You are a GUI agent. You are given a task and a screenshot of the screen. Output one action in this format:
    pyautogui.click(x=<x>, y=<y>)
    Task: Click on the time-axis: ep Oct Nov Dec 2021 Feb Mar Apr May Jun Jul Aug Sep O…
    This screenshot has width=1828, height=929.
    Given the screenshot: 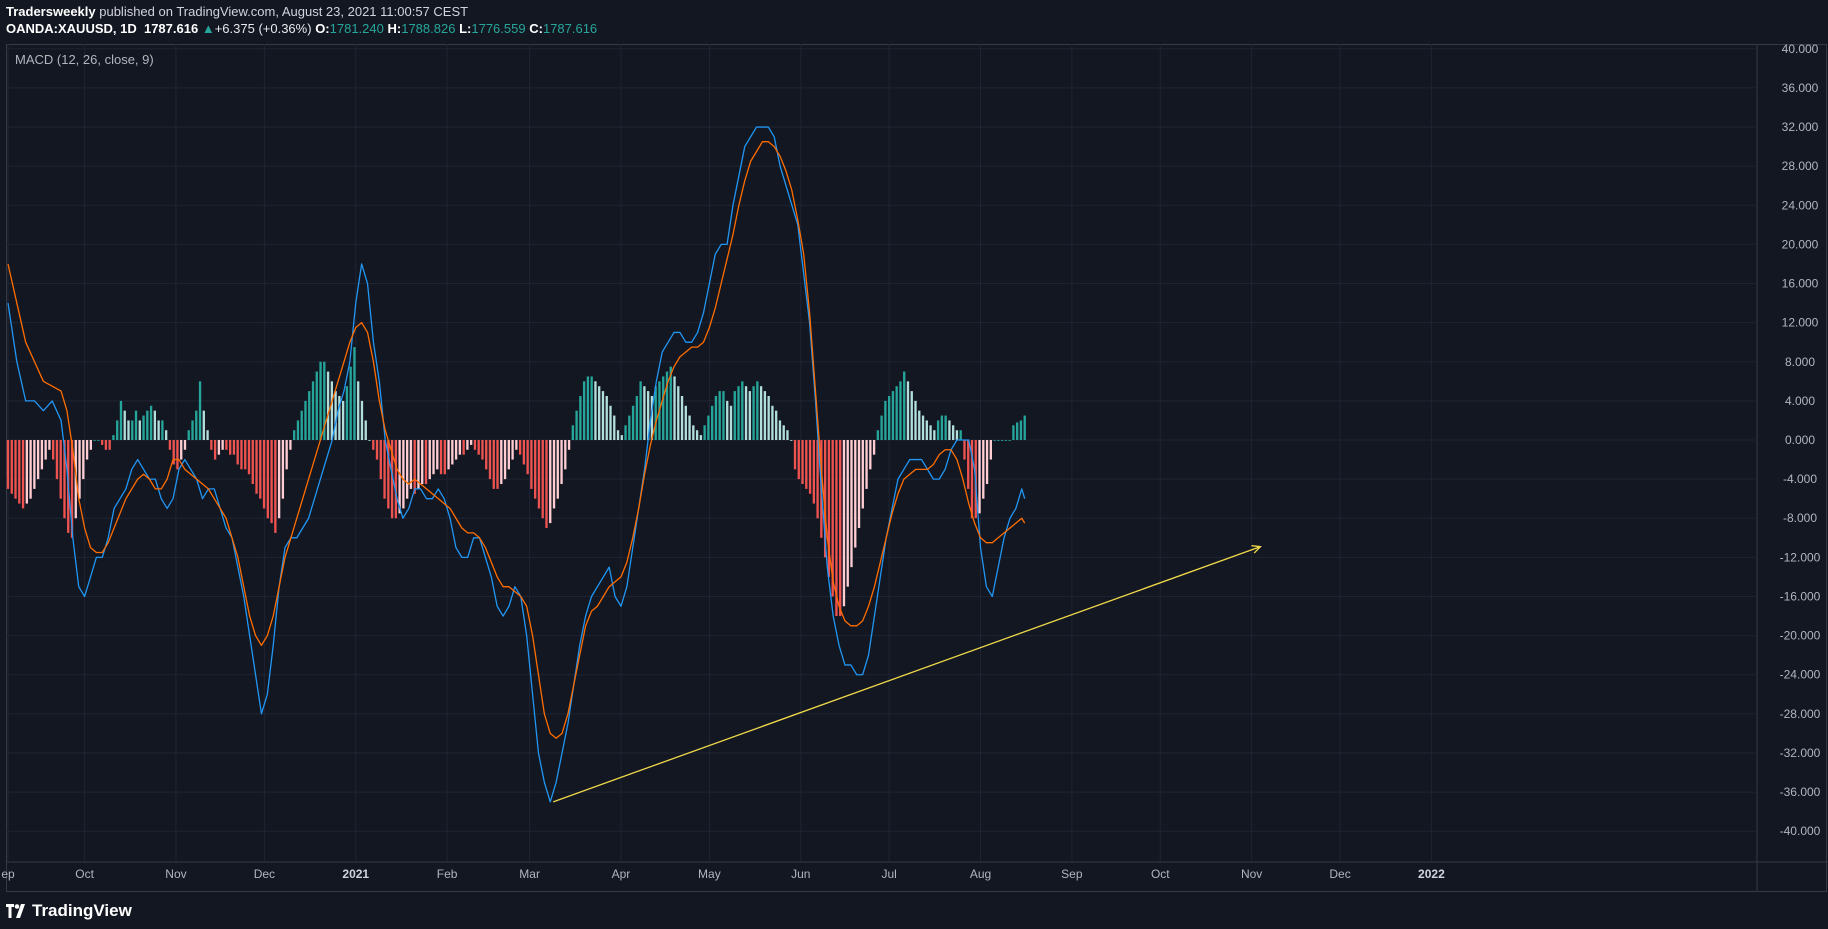 What is the action you would take?
    pyautogui.click(x=914, y=871)
    